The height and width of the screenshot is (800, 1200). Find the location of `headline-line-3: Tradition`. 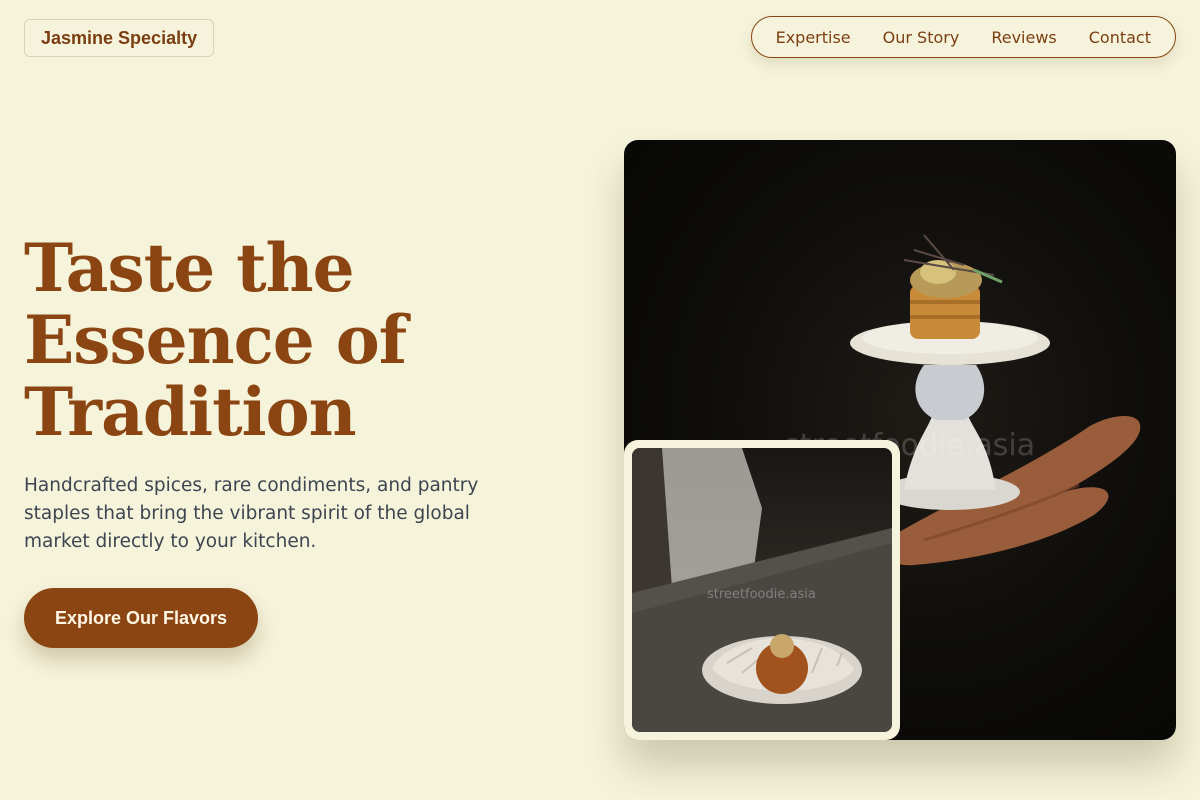

headline-line-3: Tradition is located at coordinates (190, 412).